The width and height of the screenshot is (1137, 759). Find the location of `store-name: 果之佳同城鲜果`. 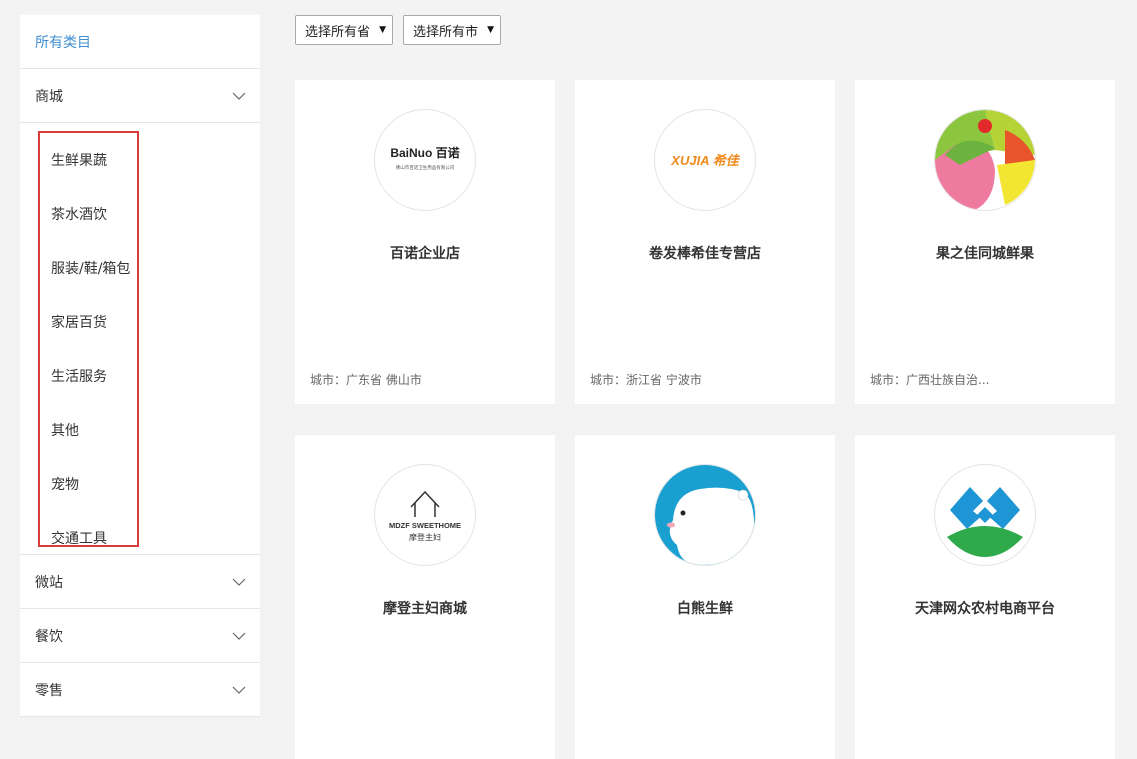

store-name: 果之佳同城鲜果 is located at coordinates (985, 254).